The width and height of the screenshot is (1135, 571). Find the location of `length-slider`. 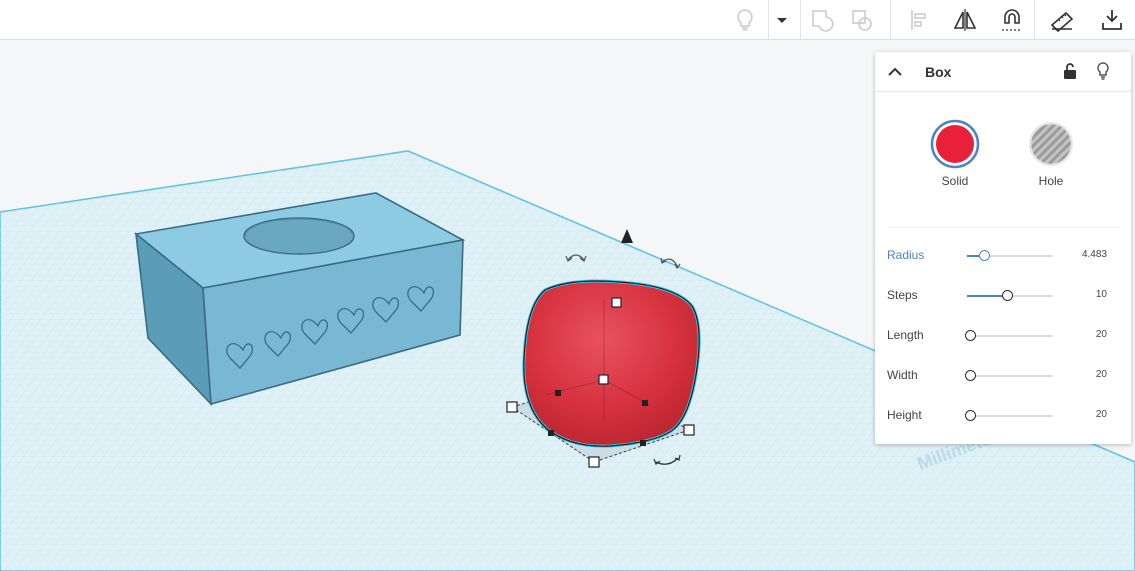

length-slider is located at coordinates (1008, 335).